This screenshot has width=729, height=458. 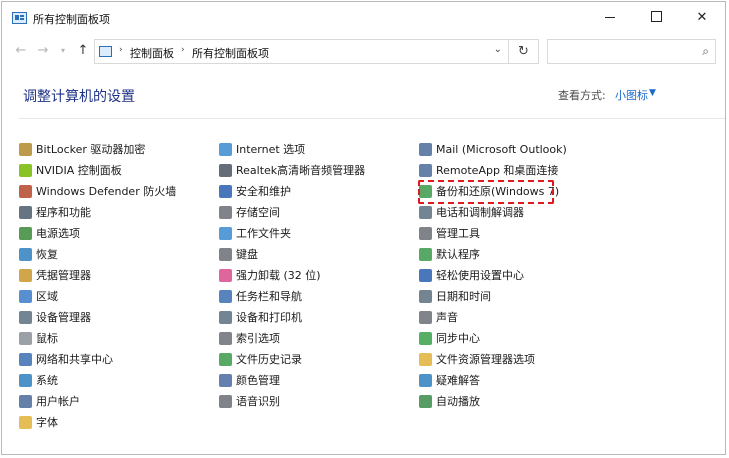 What do you see at coordinates (702, 18) in the screenshot?
I see `close-button: ✕` at bounding box center [702, 18].